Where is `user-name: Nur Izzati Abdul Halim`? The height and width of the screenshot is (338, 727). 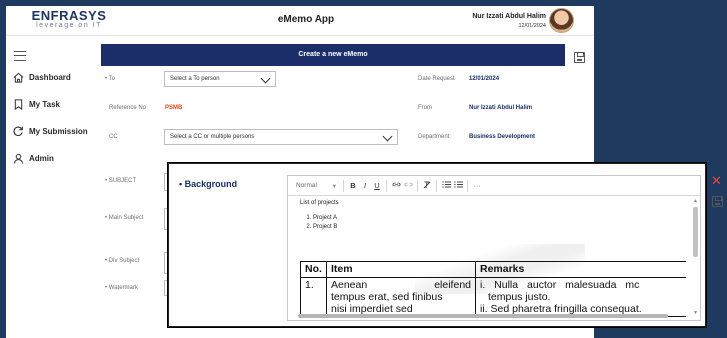 user-name: Nur Izzati Abdul Halim is located at coordinates (509, 16).